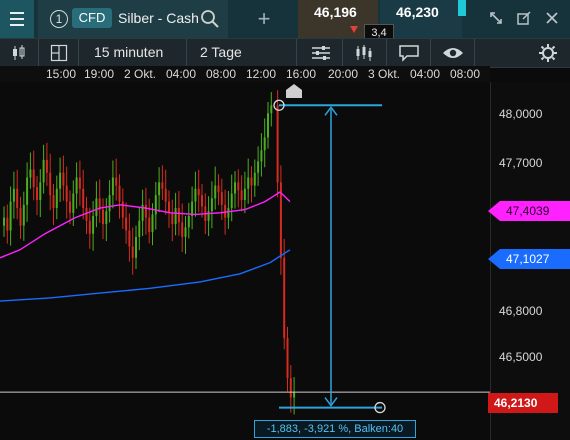 Image resolution: width=570 pixels, height=440 pixels. I want to click on time-label: 3 Okt., so click(384, 74).